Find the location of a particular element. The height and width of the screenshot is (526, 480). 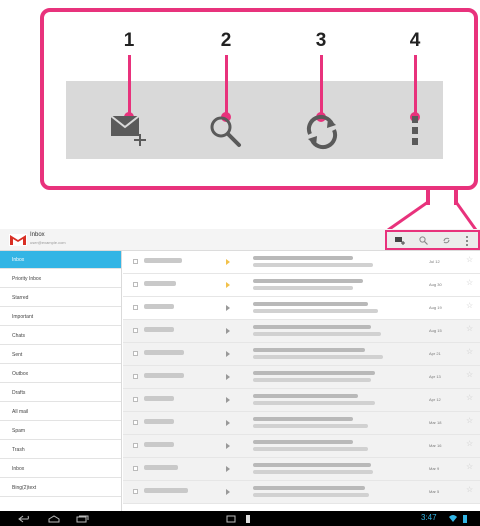

sidebar-item-inbox: Inbox is located at coordinates (60, 260).